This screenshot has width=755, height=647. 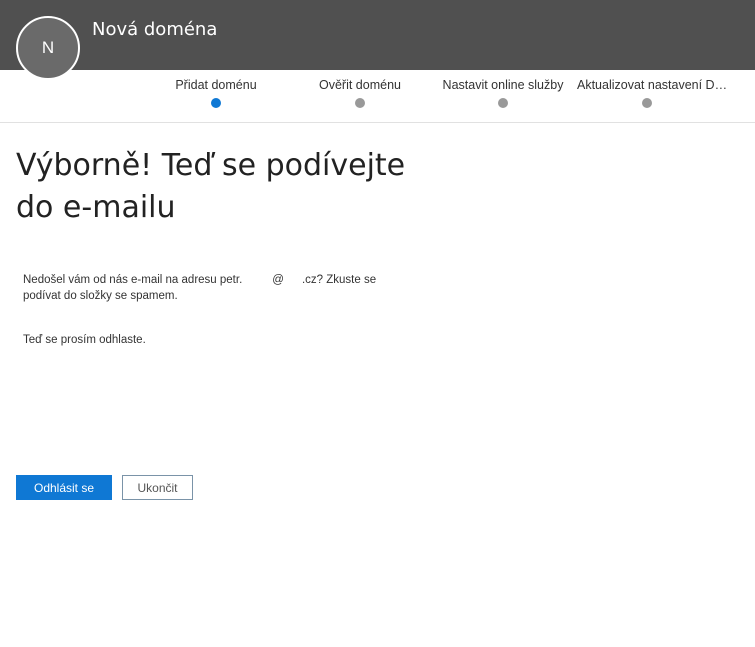 What do you see at coordinates (278, 280) in the screenshot?
I see `info-text-at: @` at bounding box center [278, 280].